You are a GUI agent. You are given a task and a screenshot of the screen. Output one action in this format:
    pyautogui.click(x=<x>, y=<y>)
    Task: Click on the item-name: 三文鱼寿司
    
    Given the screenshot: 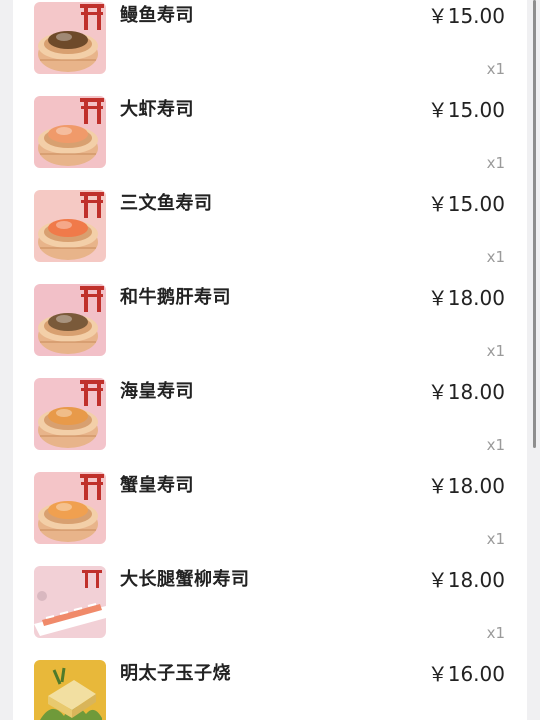 What is the action you would take?
    pyautogui.click(x=166, y=203)
    